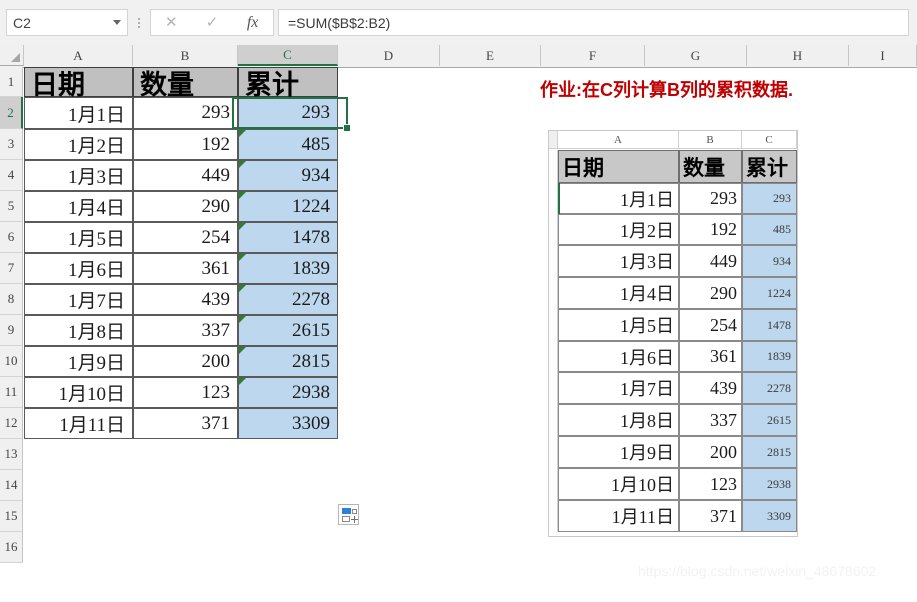  Describe the element at coordinates (78, 144) in the screenshot. I see `cell-a3: 1月2日` at that location.